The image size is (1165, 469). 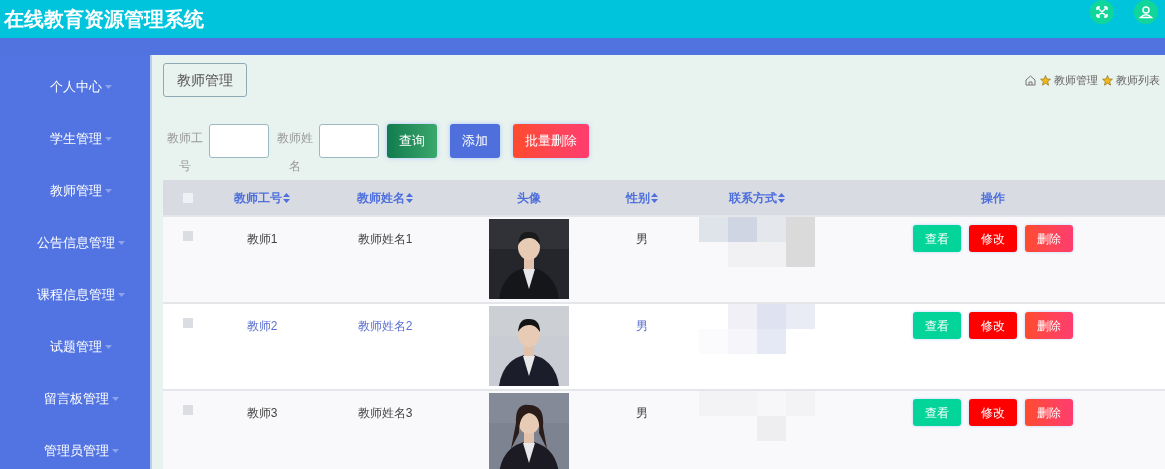 I want to click on table-cell-text: 教师姓名3, so click(x=385, y=412).